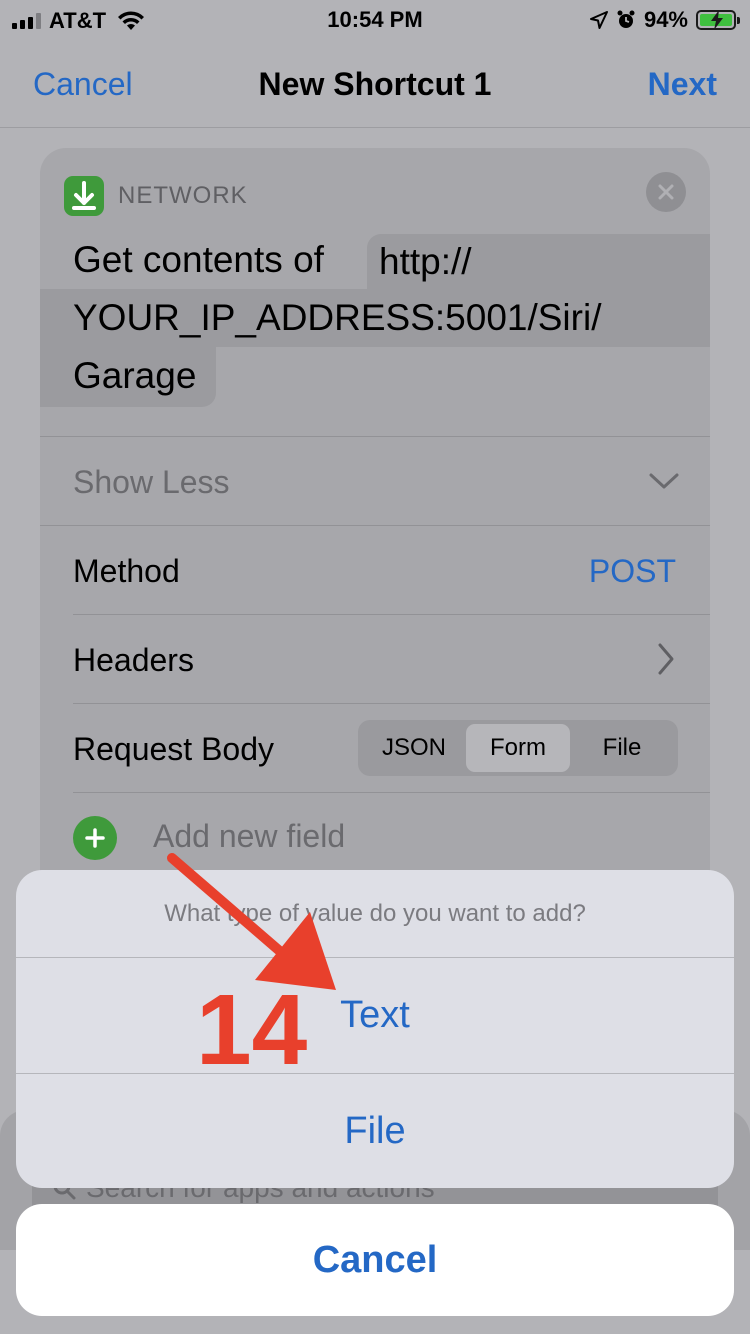  Describe the element at coordinates (95, 838) in the screenshot. I see `add-icon` at that location.